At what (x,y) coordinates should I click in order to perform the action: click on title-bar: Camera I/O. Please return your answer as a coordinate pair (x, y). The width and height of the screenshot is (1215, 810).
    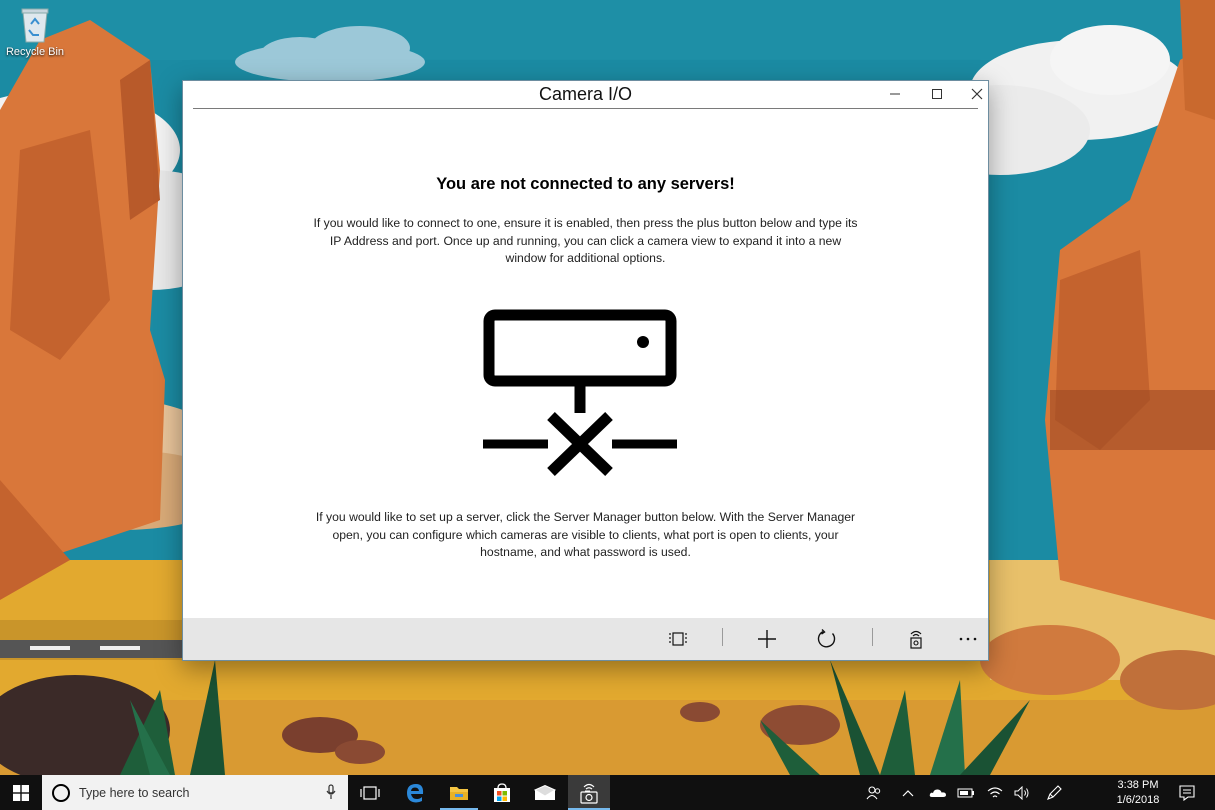
    Looking at the image, I should click on (588, 95).